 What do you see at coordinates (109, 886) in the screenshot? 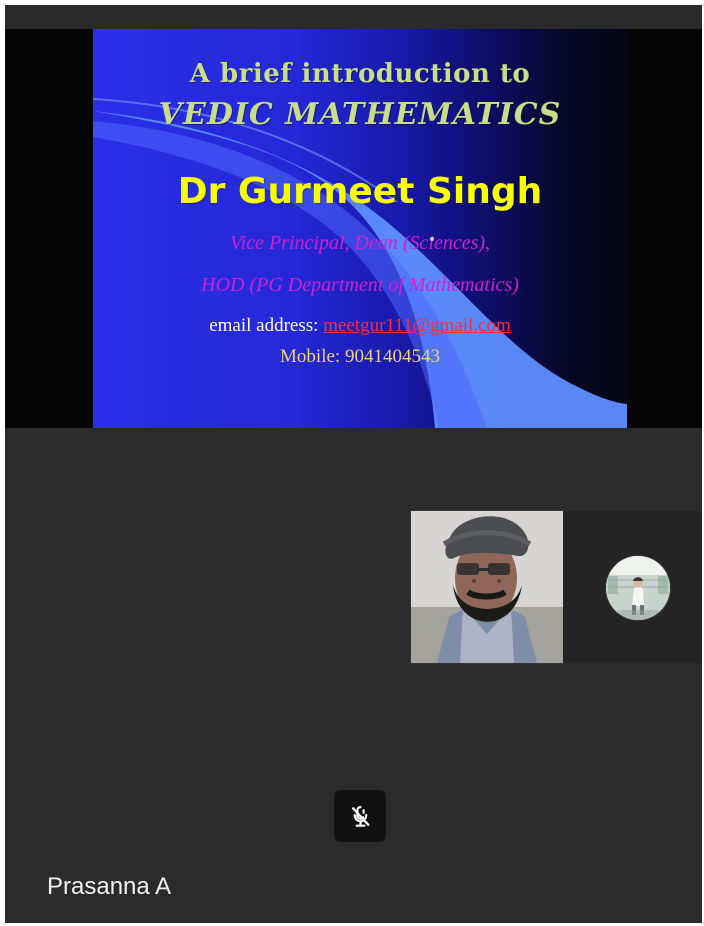
I see `active-speaker-name: Prasanna A` at bounding box center [109, 886].